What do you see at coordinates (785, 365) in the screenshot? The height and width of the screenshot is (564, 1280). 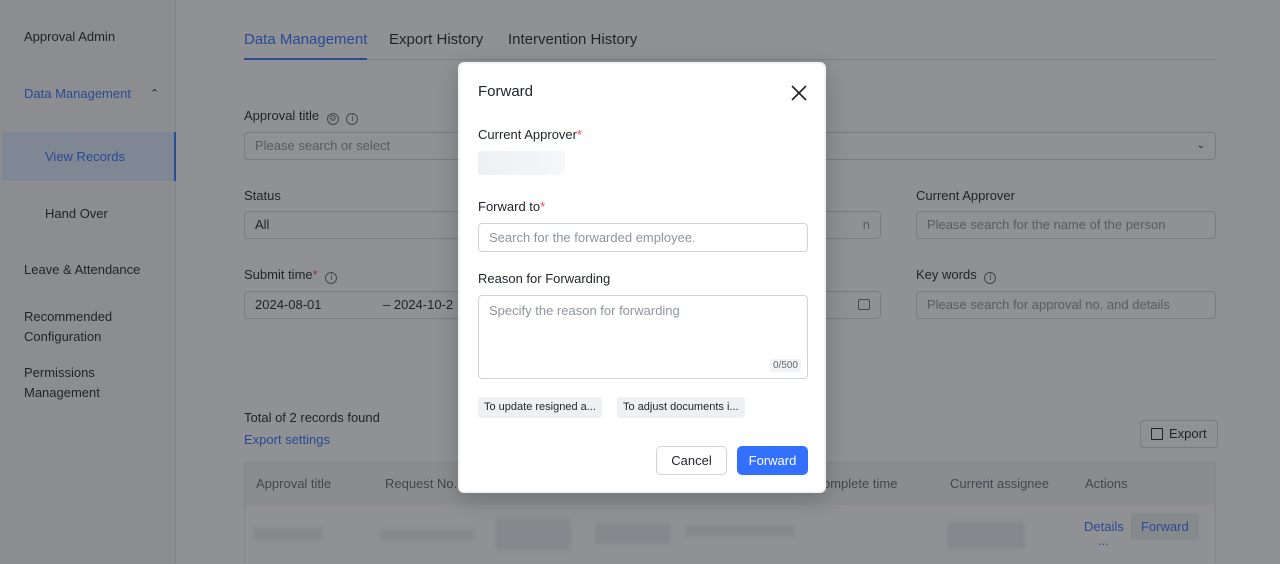 I see `character-count: 0/500` at bounding box center [785, 365].